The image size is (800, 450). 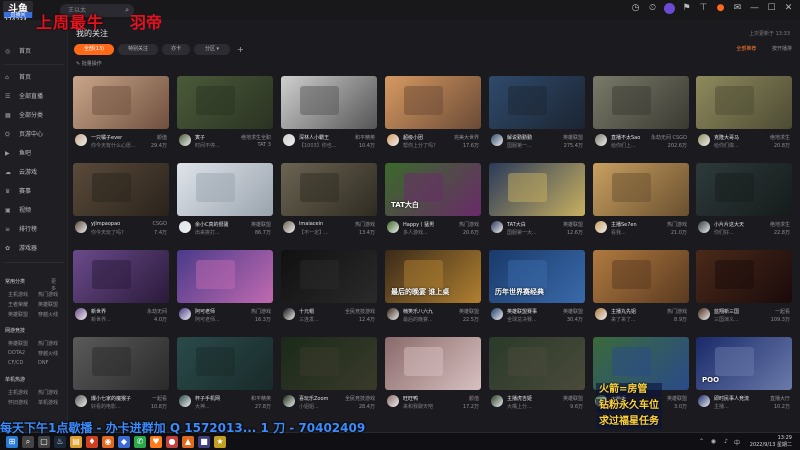 What do you see at coordinates (115, 137) in the screenshot?
I see `streamer-name: 一只橘子ever` at bounding box center [115, 137].